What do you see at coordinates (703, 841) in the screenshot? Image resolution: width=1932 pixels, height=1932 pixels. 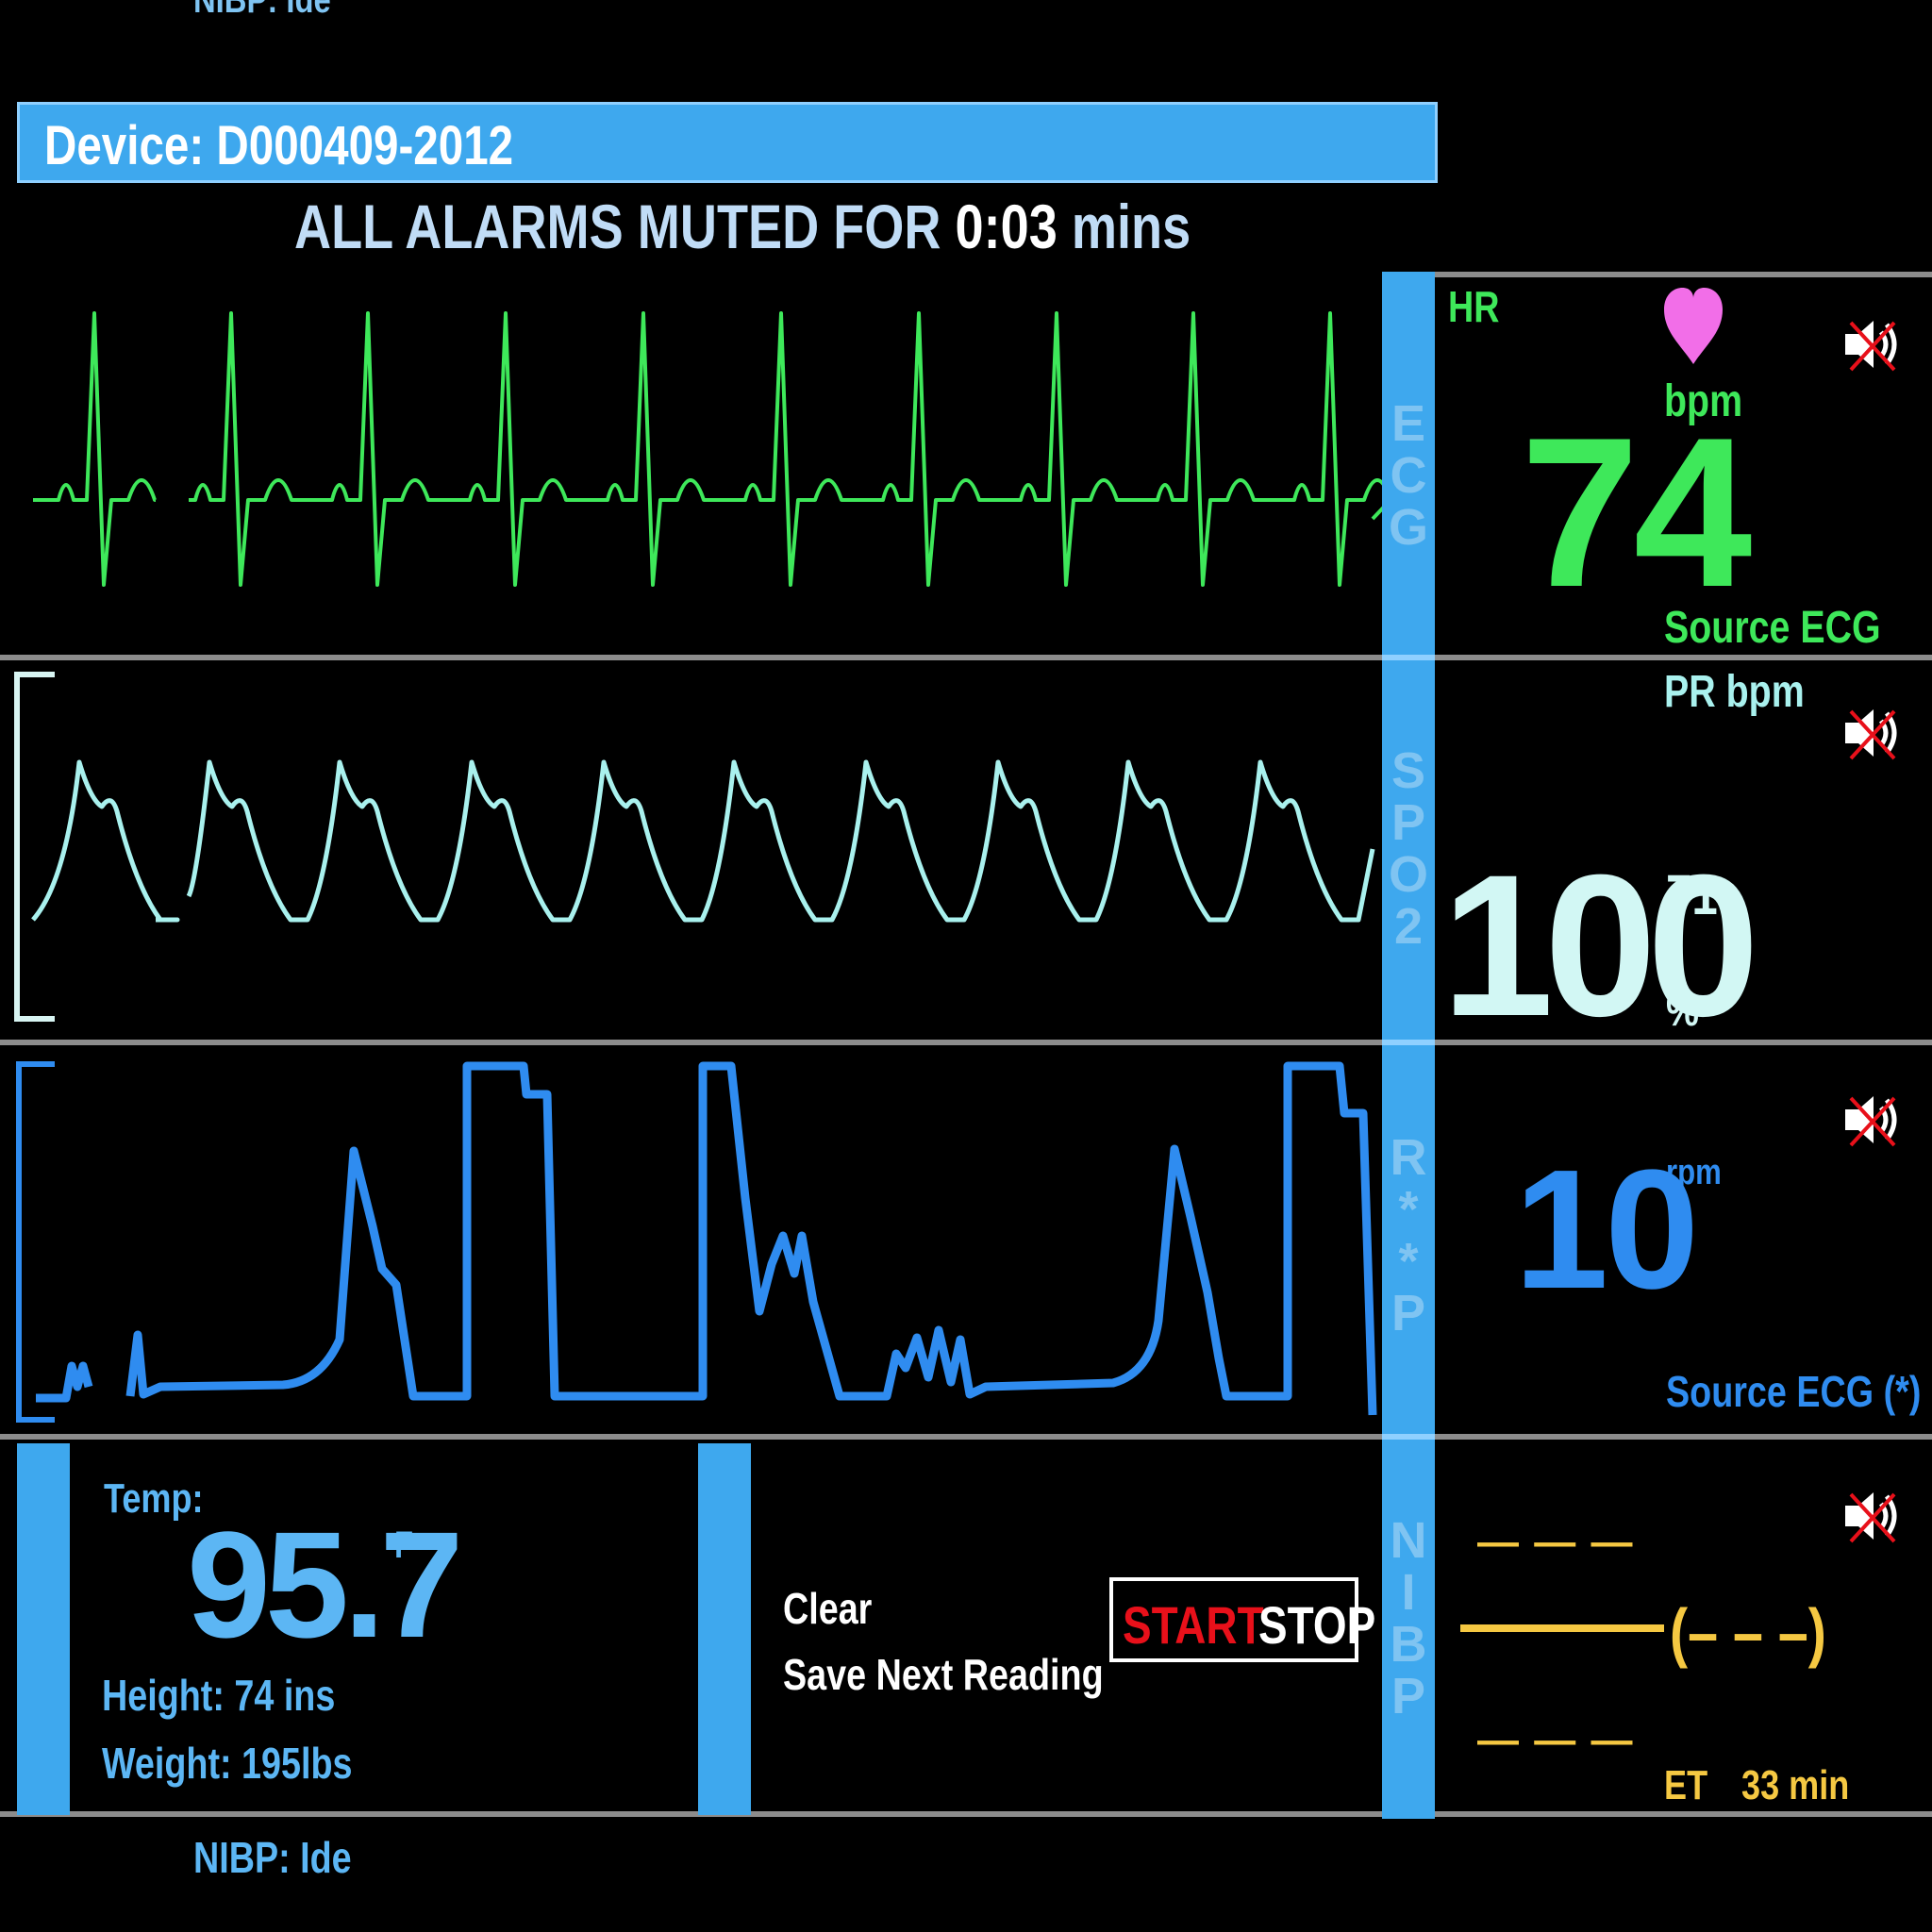 I see `spo2-waveform` at bounding box center [703, 841].